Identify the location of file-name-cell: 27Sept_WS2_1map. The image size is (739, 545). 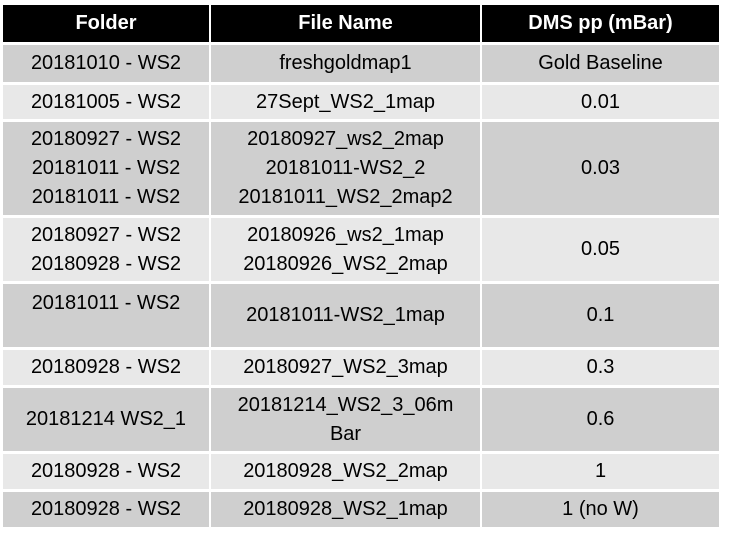
(346, 103).